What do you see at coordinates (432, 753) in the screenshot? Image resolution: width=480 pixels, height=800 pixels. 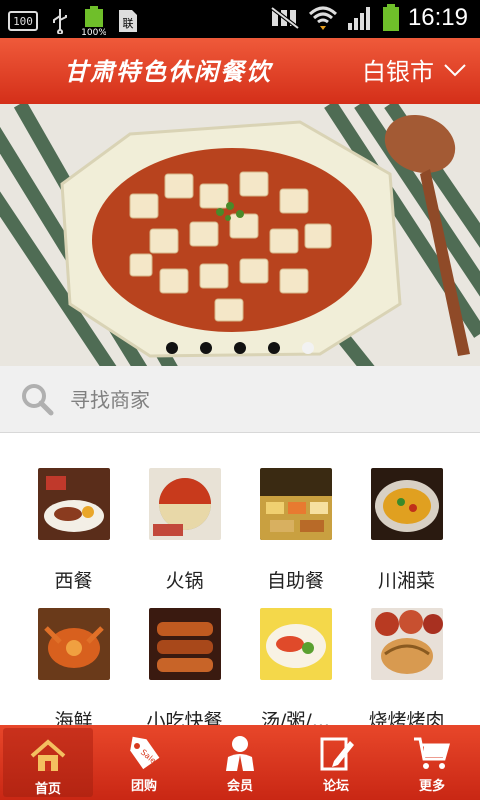 I see `cart-icon` at bounding box center [432, 753].